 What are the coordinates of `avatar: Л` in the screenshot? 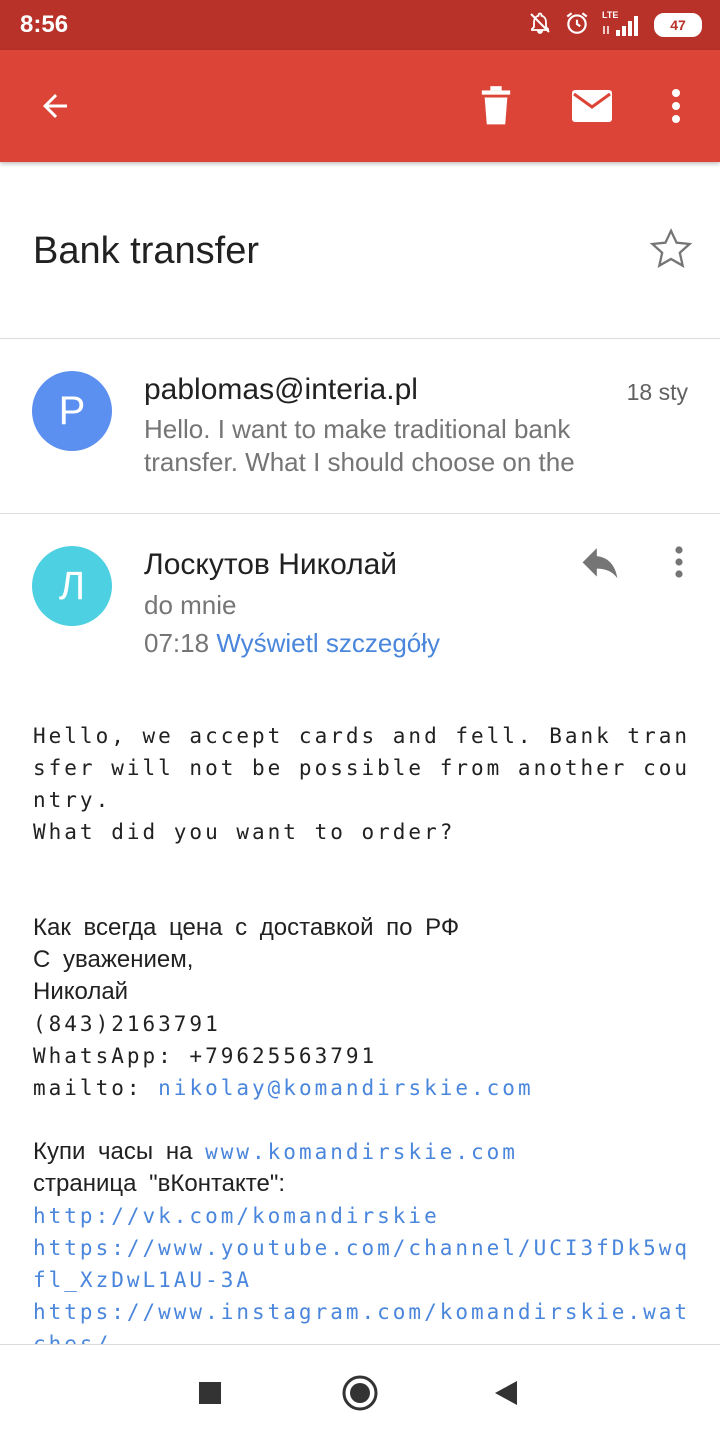 It's located at (72, 586).